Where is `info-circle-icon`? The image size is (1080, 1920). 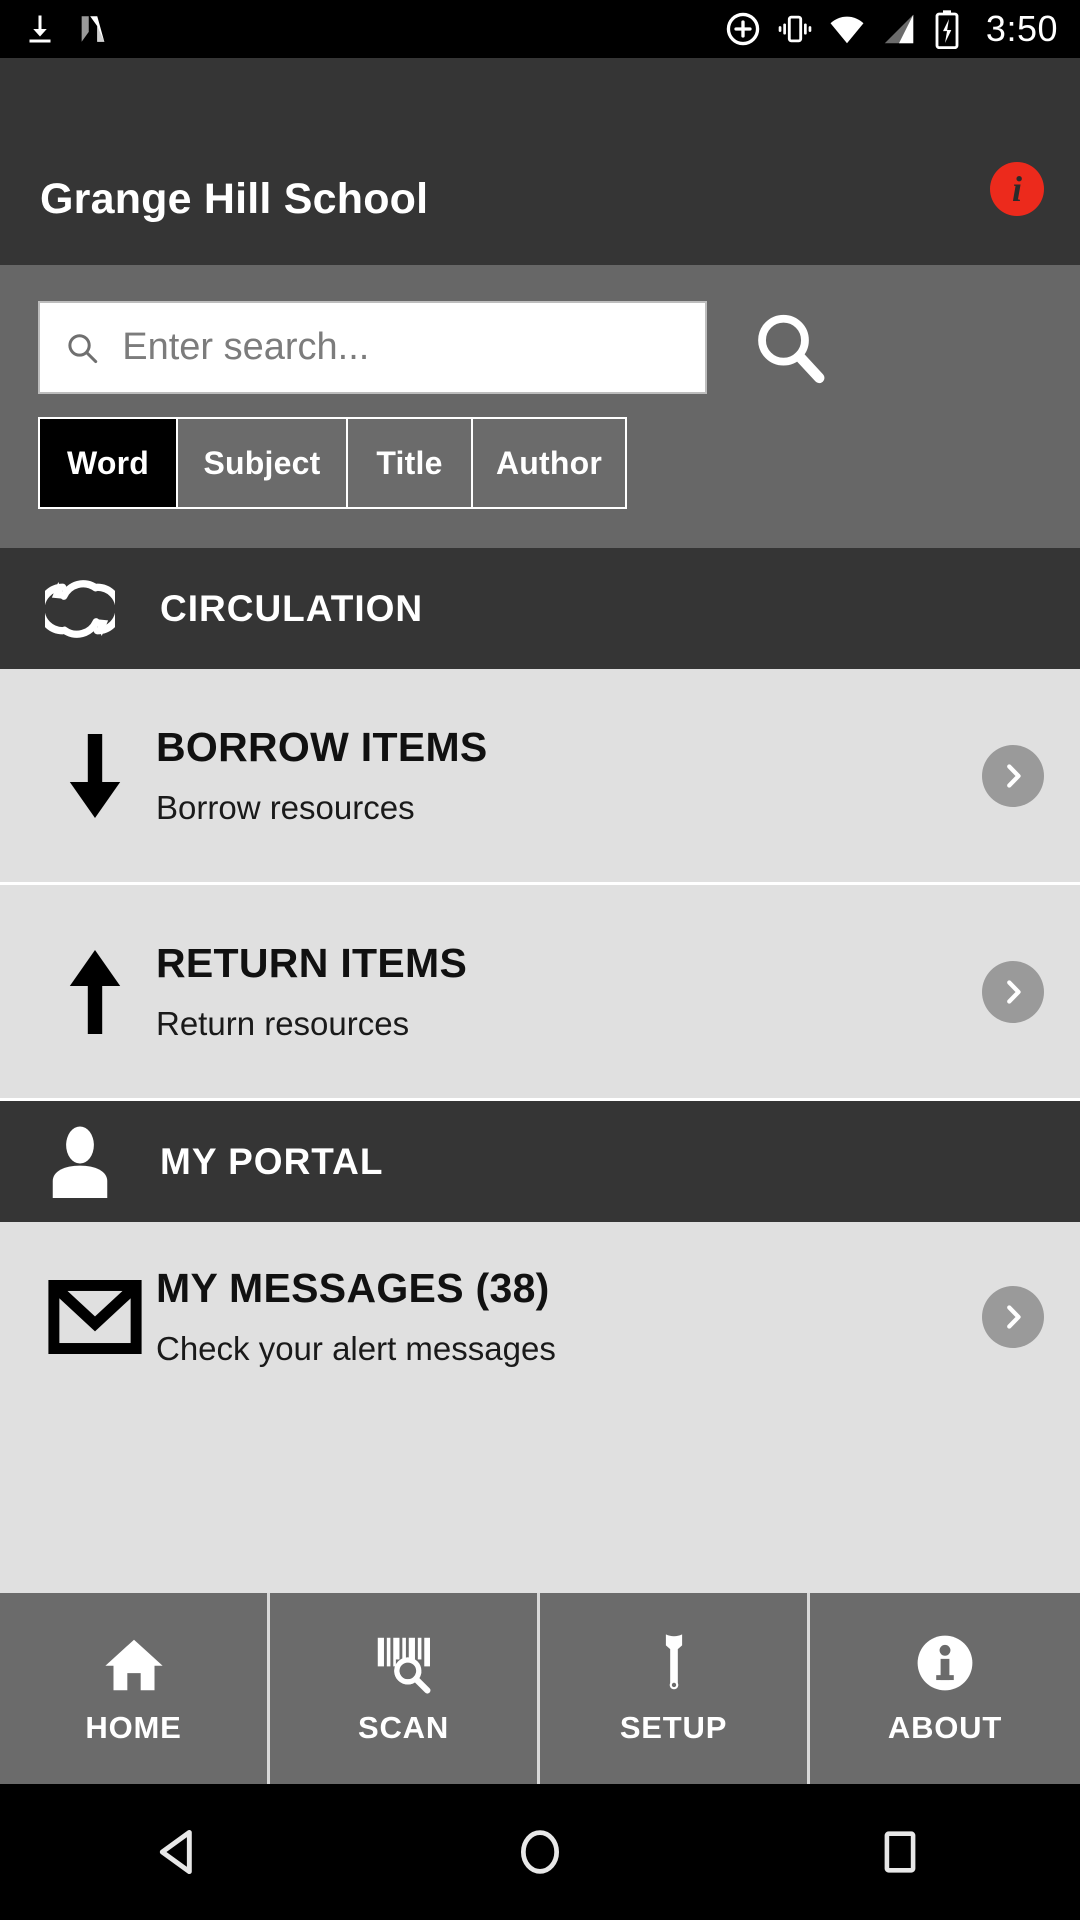
info-circle-icon is located at coordinates (945, 1663).